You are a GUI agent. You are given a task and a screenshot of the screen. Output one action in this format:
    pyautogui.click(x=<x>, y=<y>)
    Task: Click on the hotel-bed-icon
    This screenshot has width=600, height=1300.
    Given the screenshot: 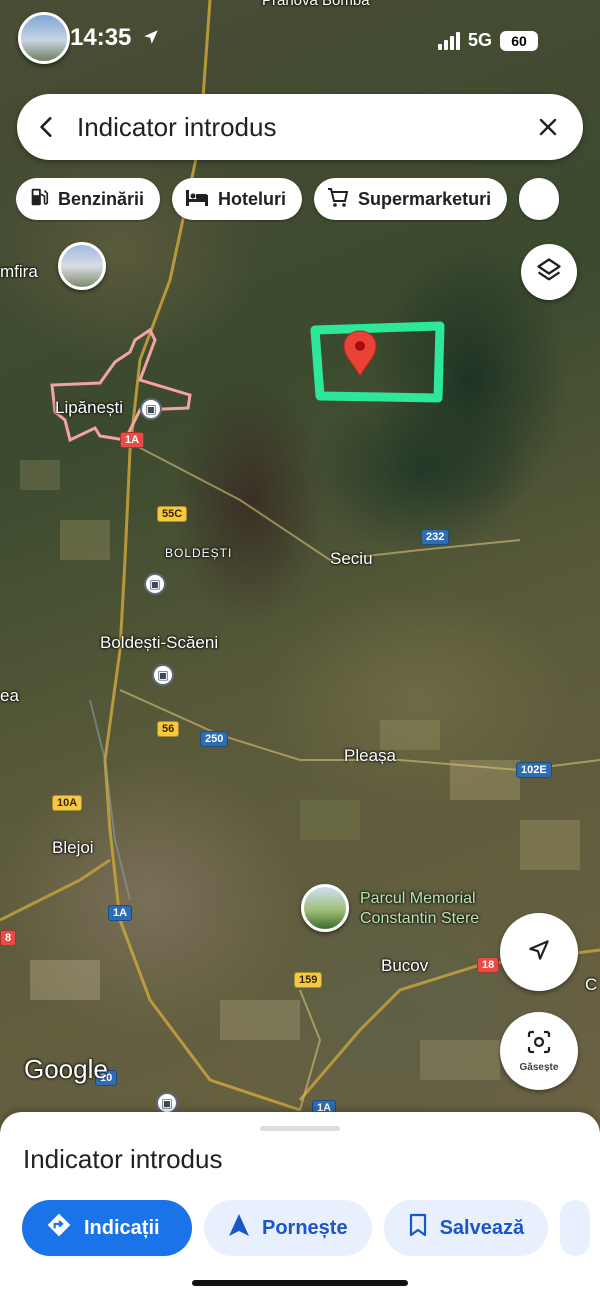 What is the action you would take?
    pyautogui.click(x=197, y=199)
    